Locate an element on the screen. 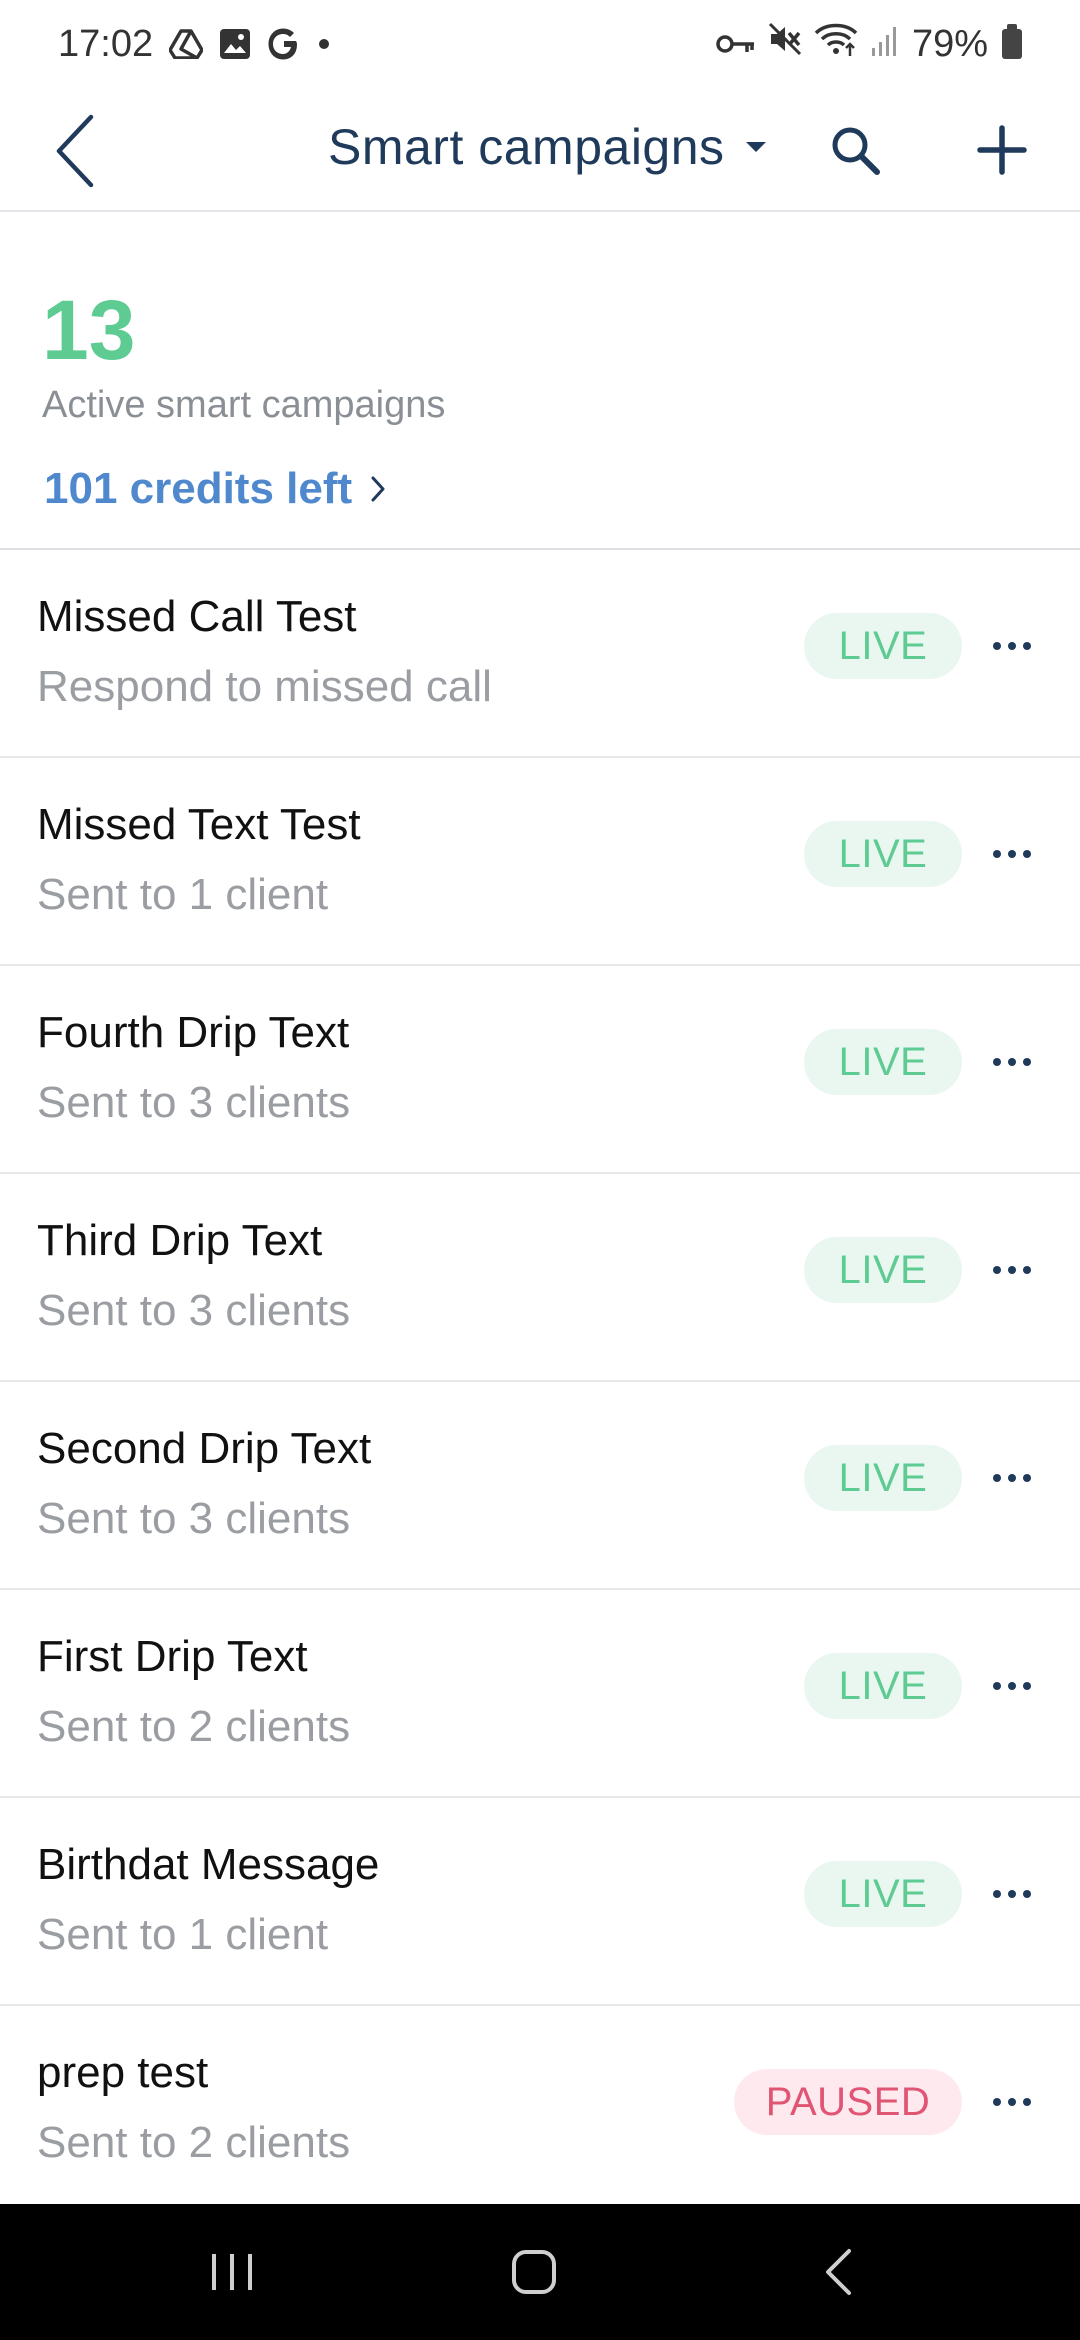  status-right: 79% is located at coordinates (869, 44).